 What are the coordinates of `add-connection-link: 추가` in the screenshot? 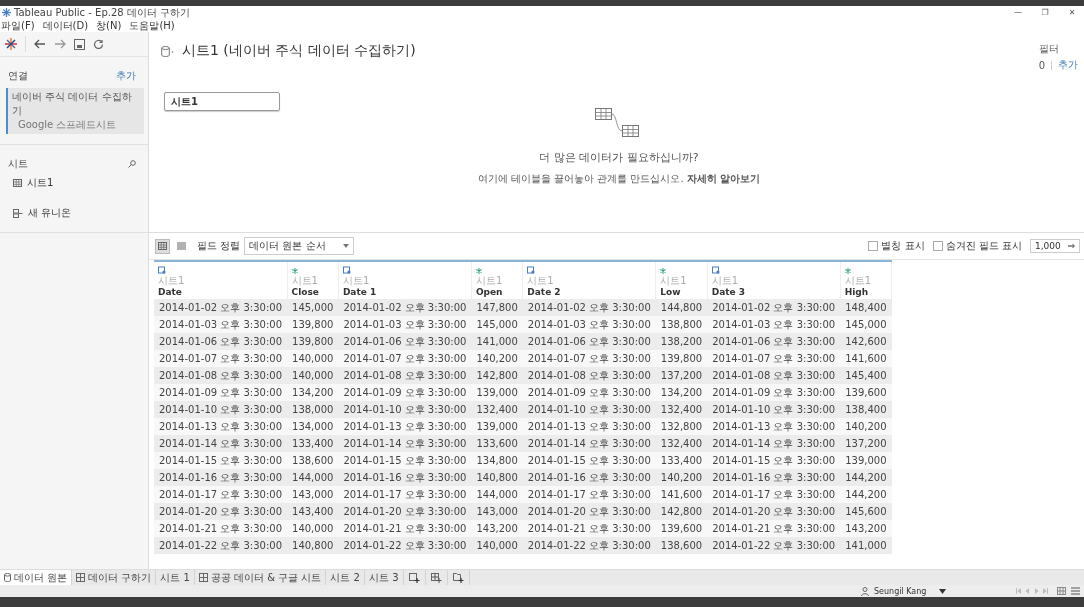 It's located at (126, 76).